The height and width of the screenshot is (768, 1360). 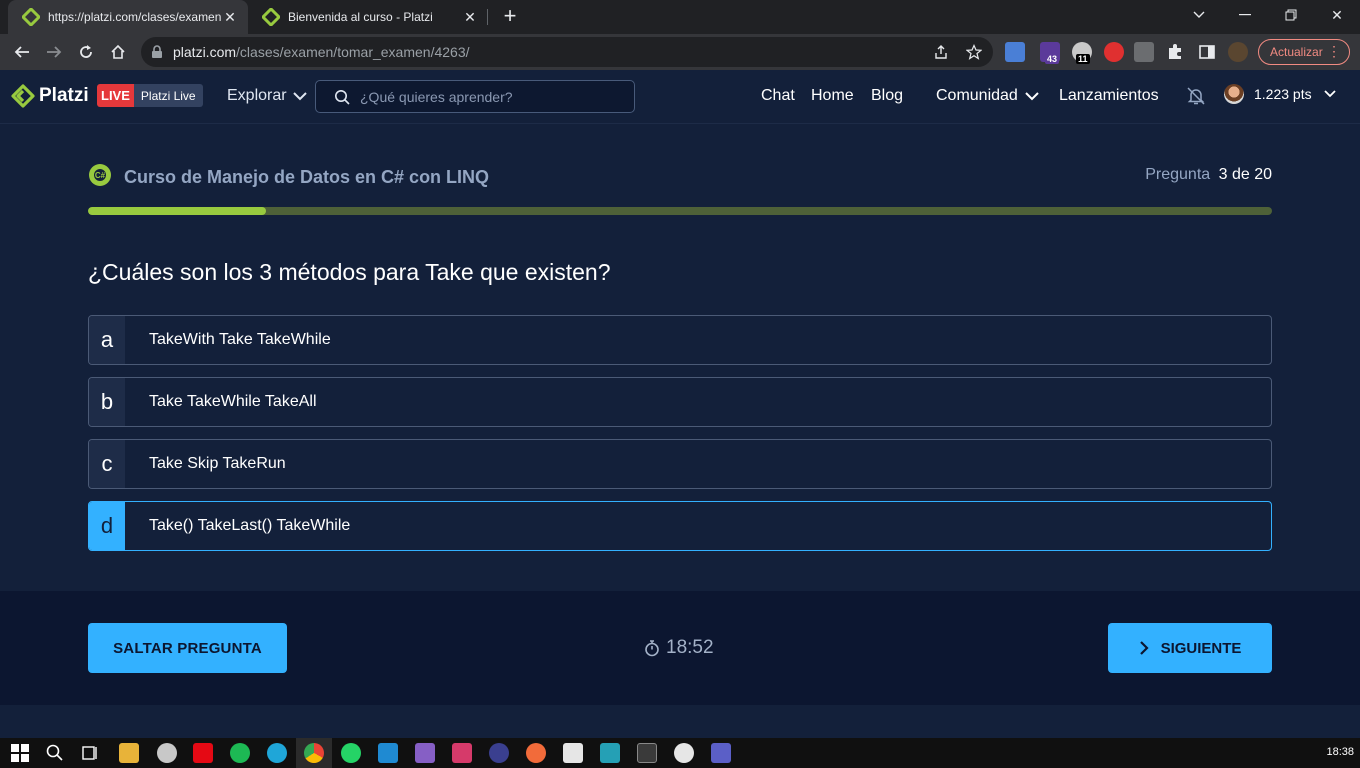 What do you see at coordinates (887, 96) in the screenshot?
I see `nav-blog: Blog` at bounding box center [887, 96].